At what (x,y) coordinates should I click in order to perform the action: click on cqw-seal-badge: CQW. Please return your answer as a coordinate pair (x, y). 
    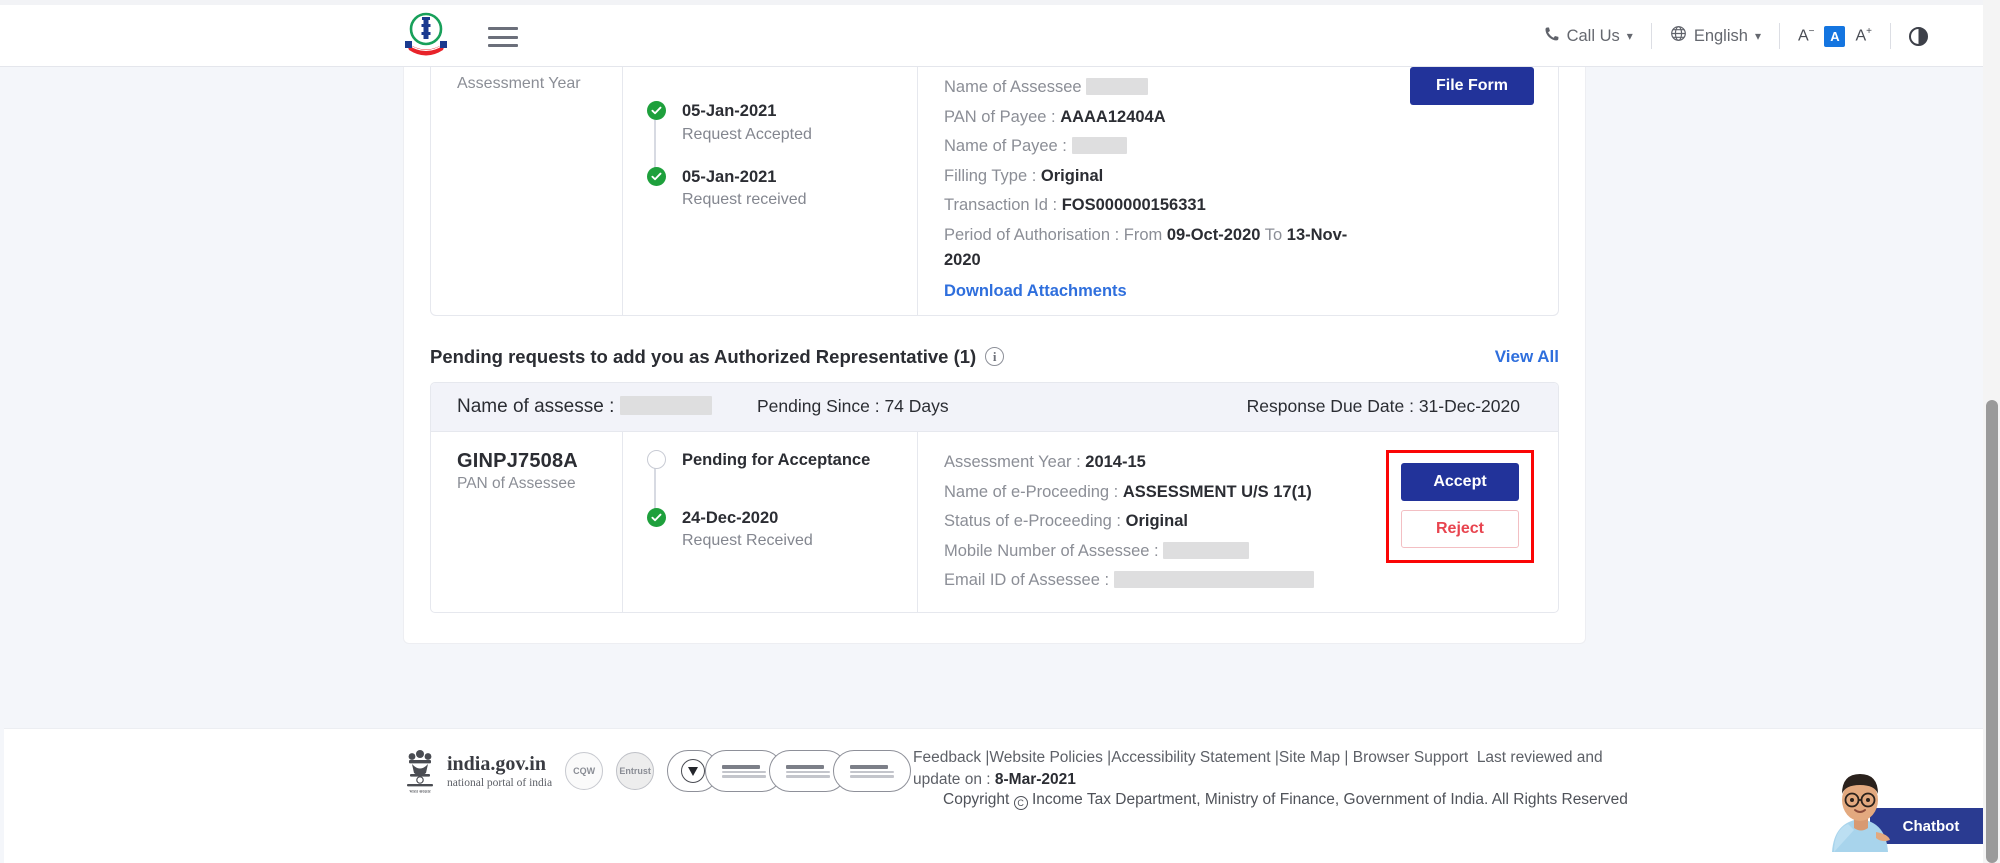
    Looking at the image, I should click on (584, 771).